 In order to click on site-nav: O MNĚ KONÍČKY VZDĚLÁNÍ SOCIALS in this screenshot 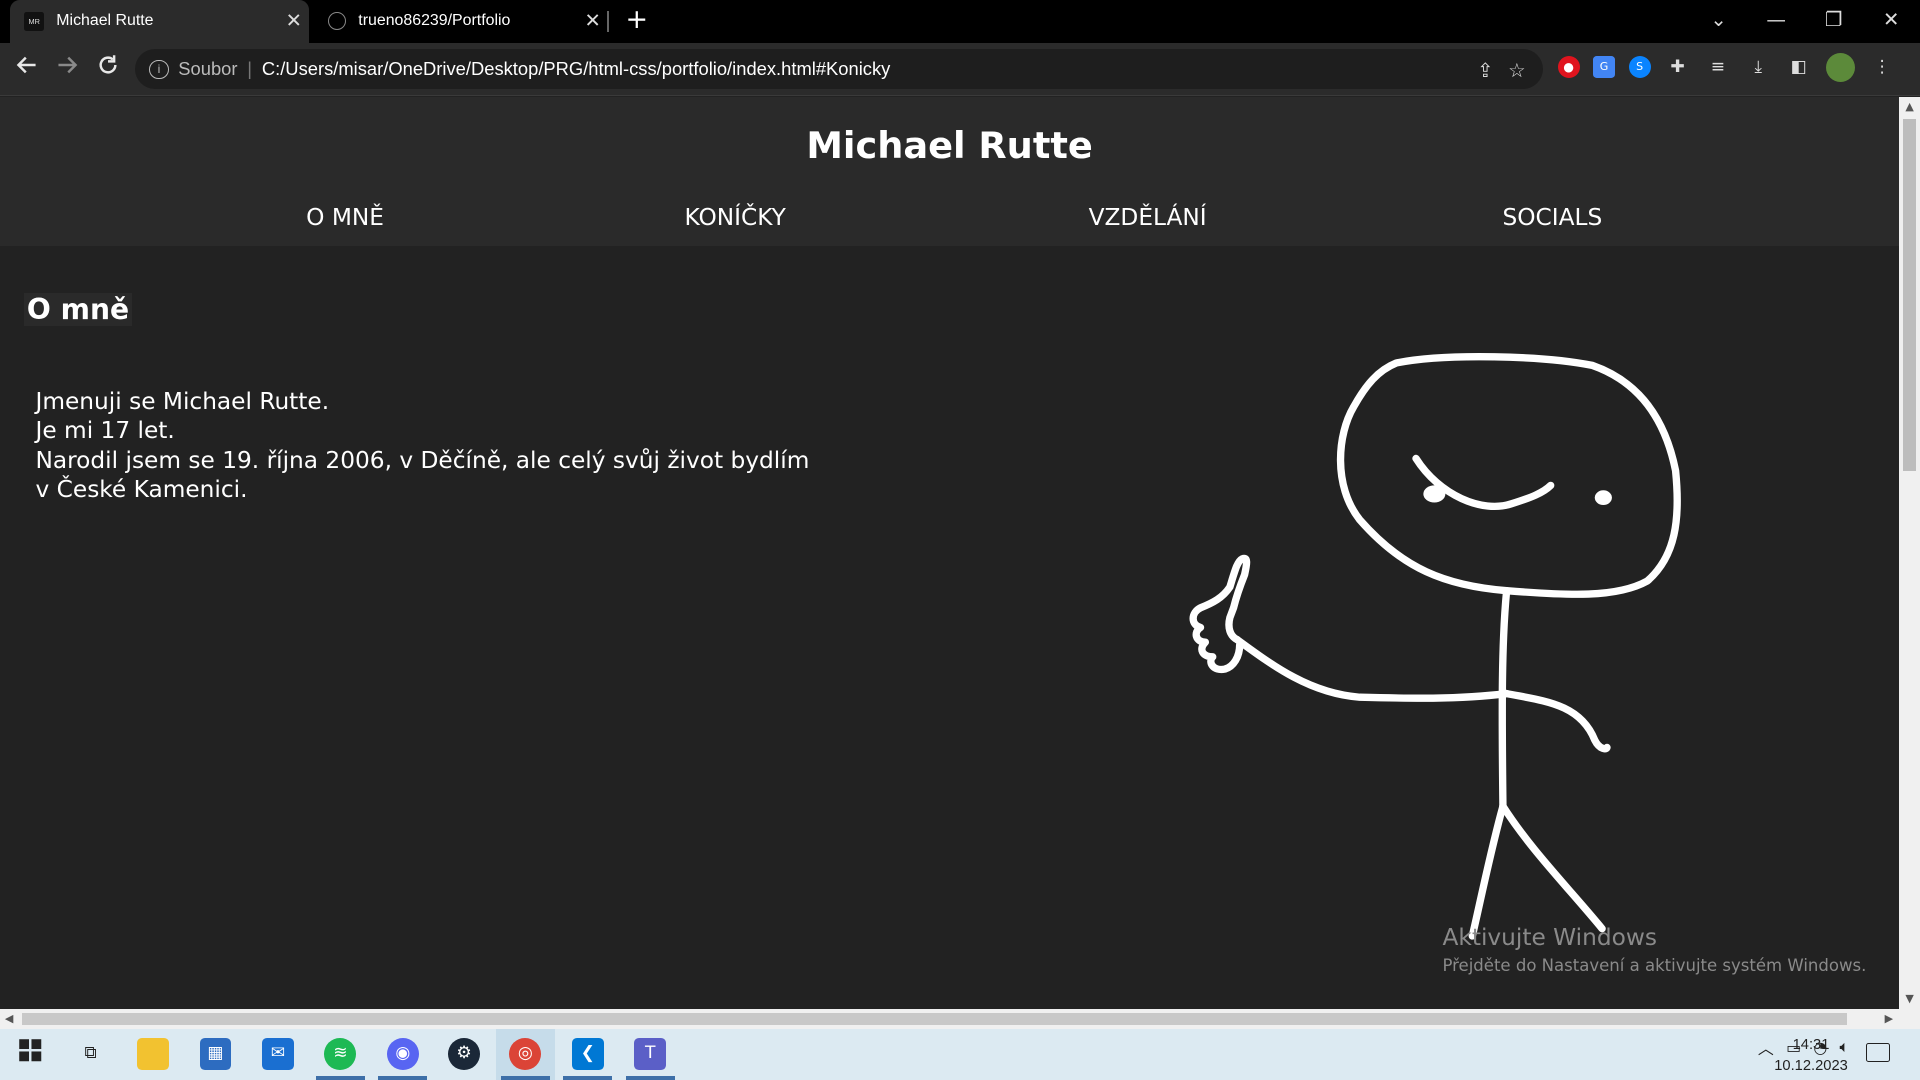, I will do `click(949, 222)`.